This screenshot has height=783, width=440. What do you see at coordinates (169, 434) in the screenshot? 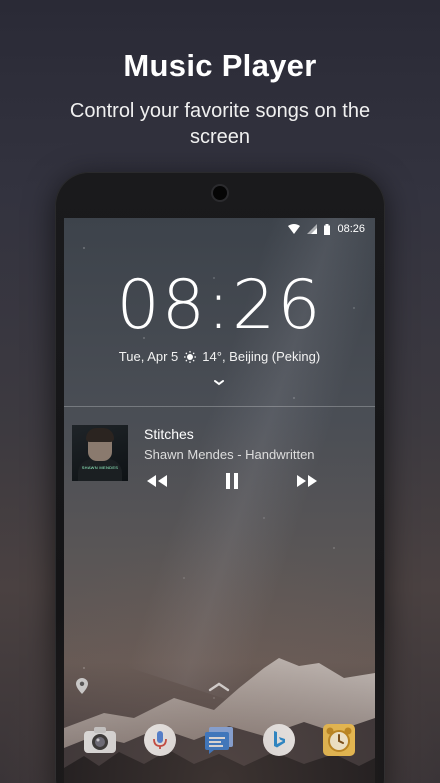
I see `song-title: Stitches` at bounding box center [169, 434].